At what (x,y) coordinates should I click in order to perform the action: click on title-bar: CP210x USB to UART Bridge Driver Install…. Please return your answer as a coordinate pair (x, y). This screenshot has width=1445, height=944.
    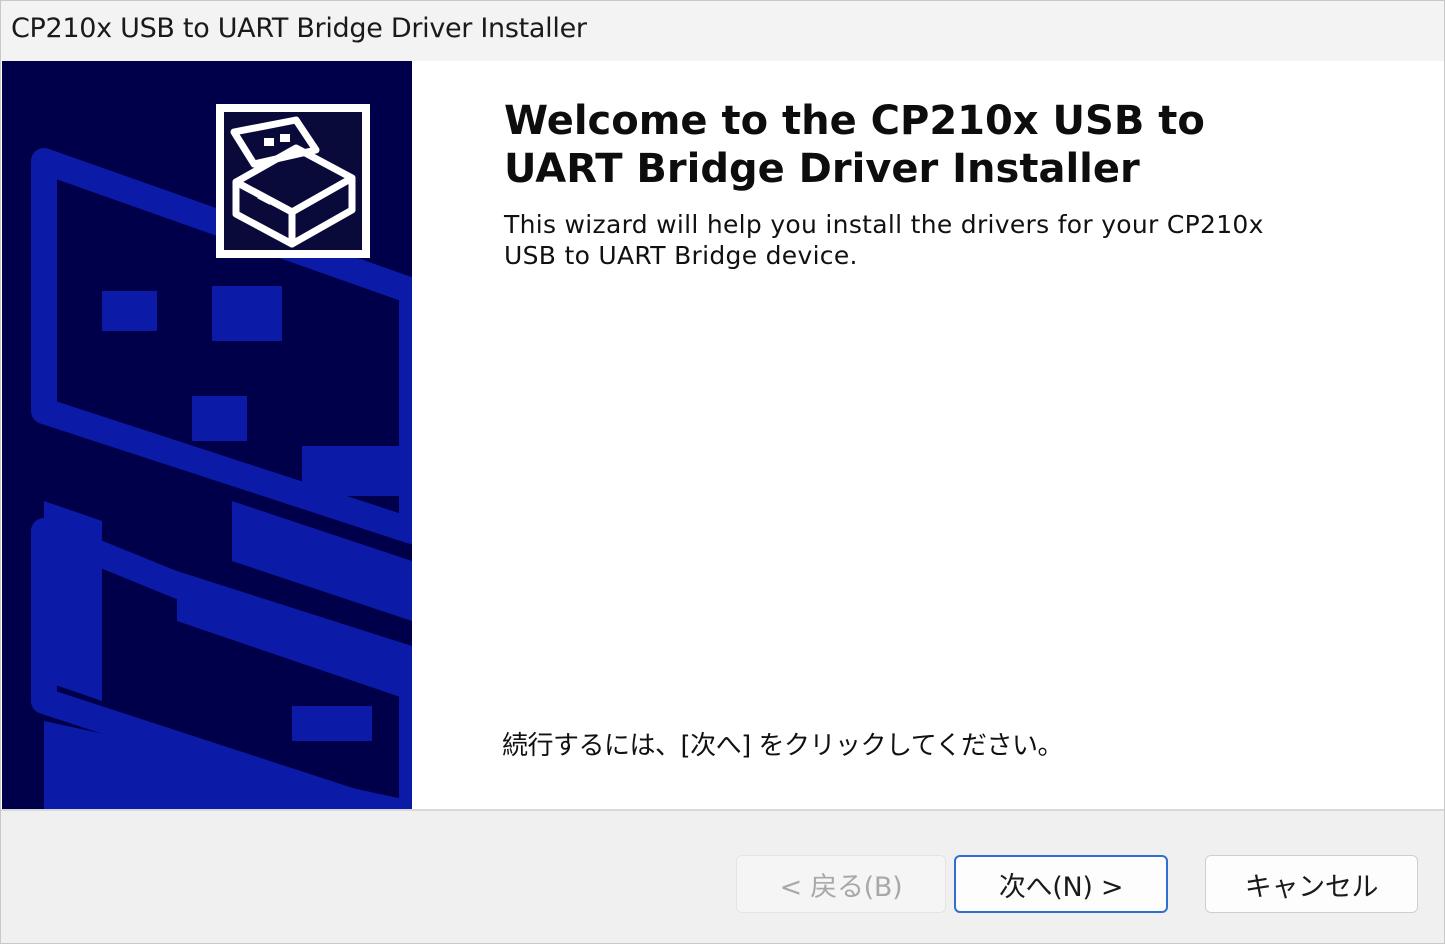
    Looking at the image, I should click on (722, 31).